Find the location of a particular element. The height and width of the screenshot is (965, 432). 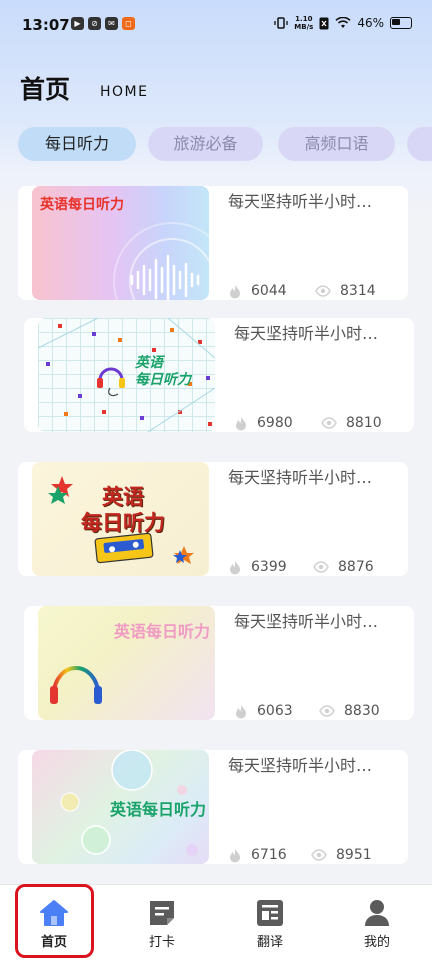

page-subtitle: HOME is located at coordinates (124, 92).